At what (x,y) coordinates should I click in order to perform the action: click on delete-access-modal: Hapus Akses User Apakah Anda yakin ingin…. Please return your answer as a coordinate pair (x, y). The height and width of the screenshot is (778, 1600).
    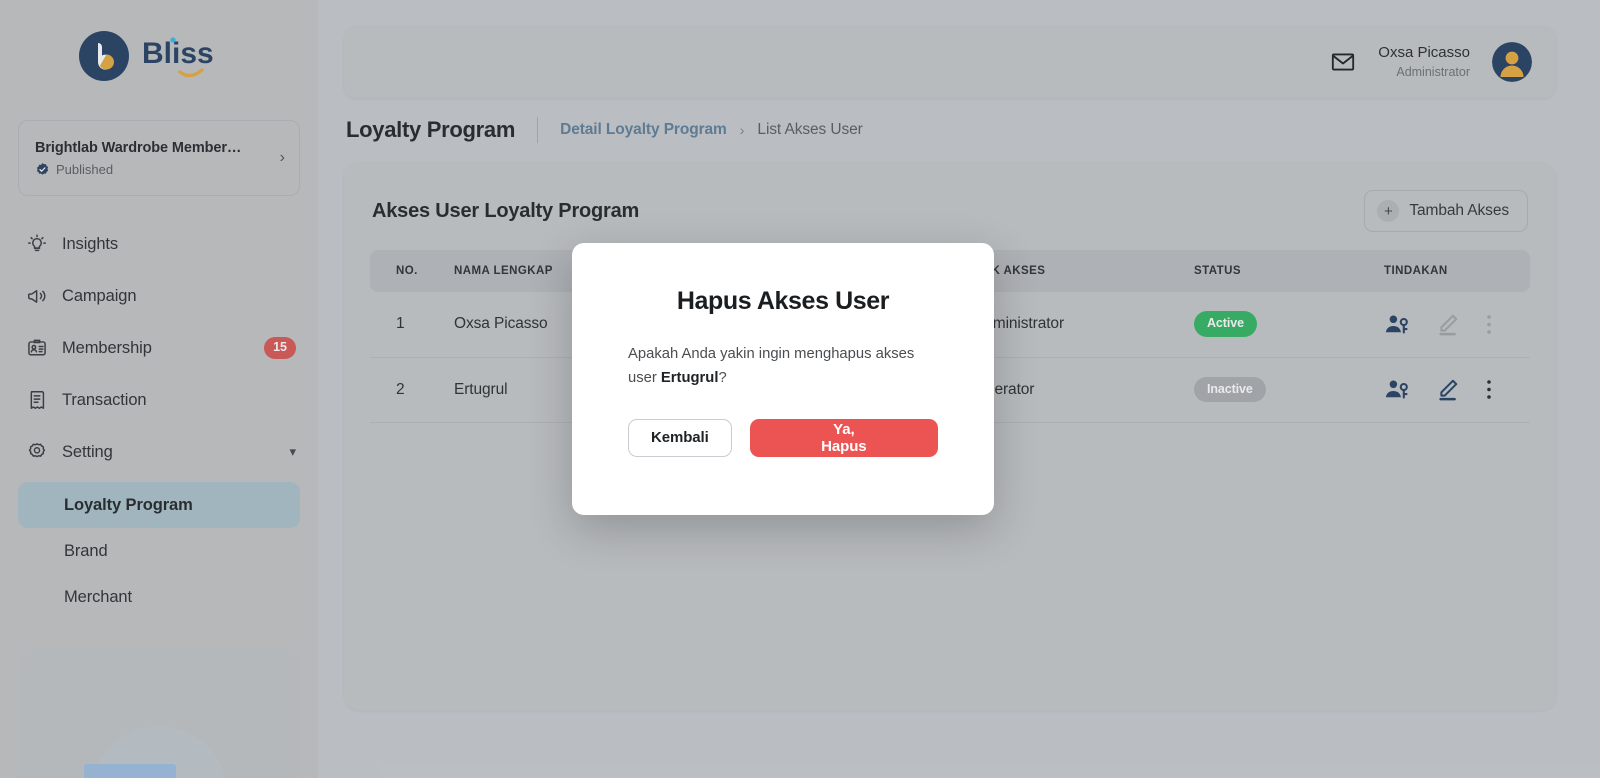
    Looking at the image, I should click on (783, 379).